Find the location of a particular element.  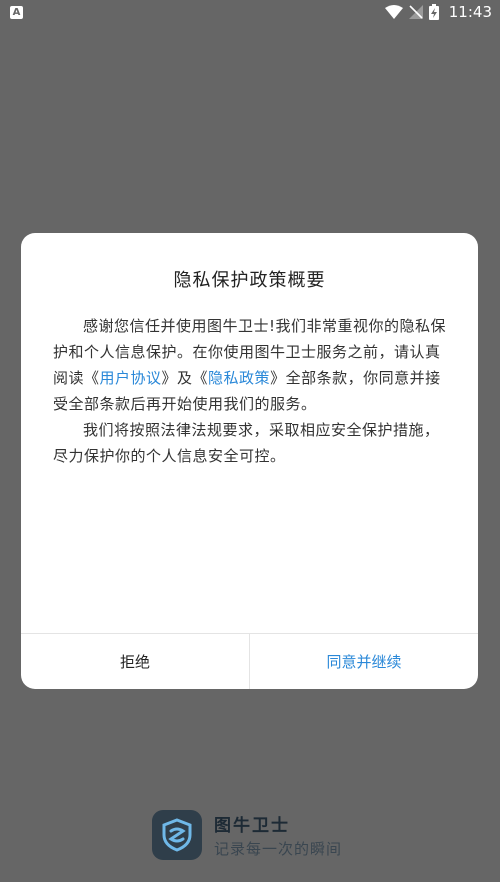

notification-a-icon: A is located at coordinates (16, 12).